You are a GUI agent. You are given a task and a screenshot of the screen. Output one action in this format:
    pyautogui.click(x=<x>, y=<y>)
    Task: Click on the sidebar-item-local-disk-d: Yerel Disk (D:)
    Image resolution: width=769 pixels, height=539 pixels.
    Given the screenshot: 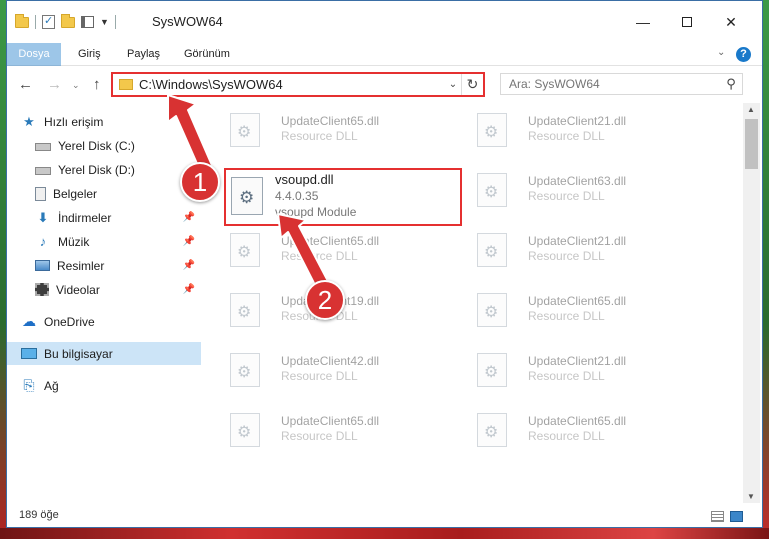 What is the action you would take?
    pyautogui.click(x=104, y=169)
    